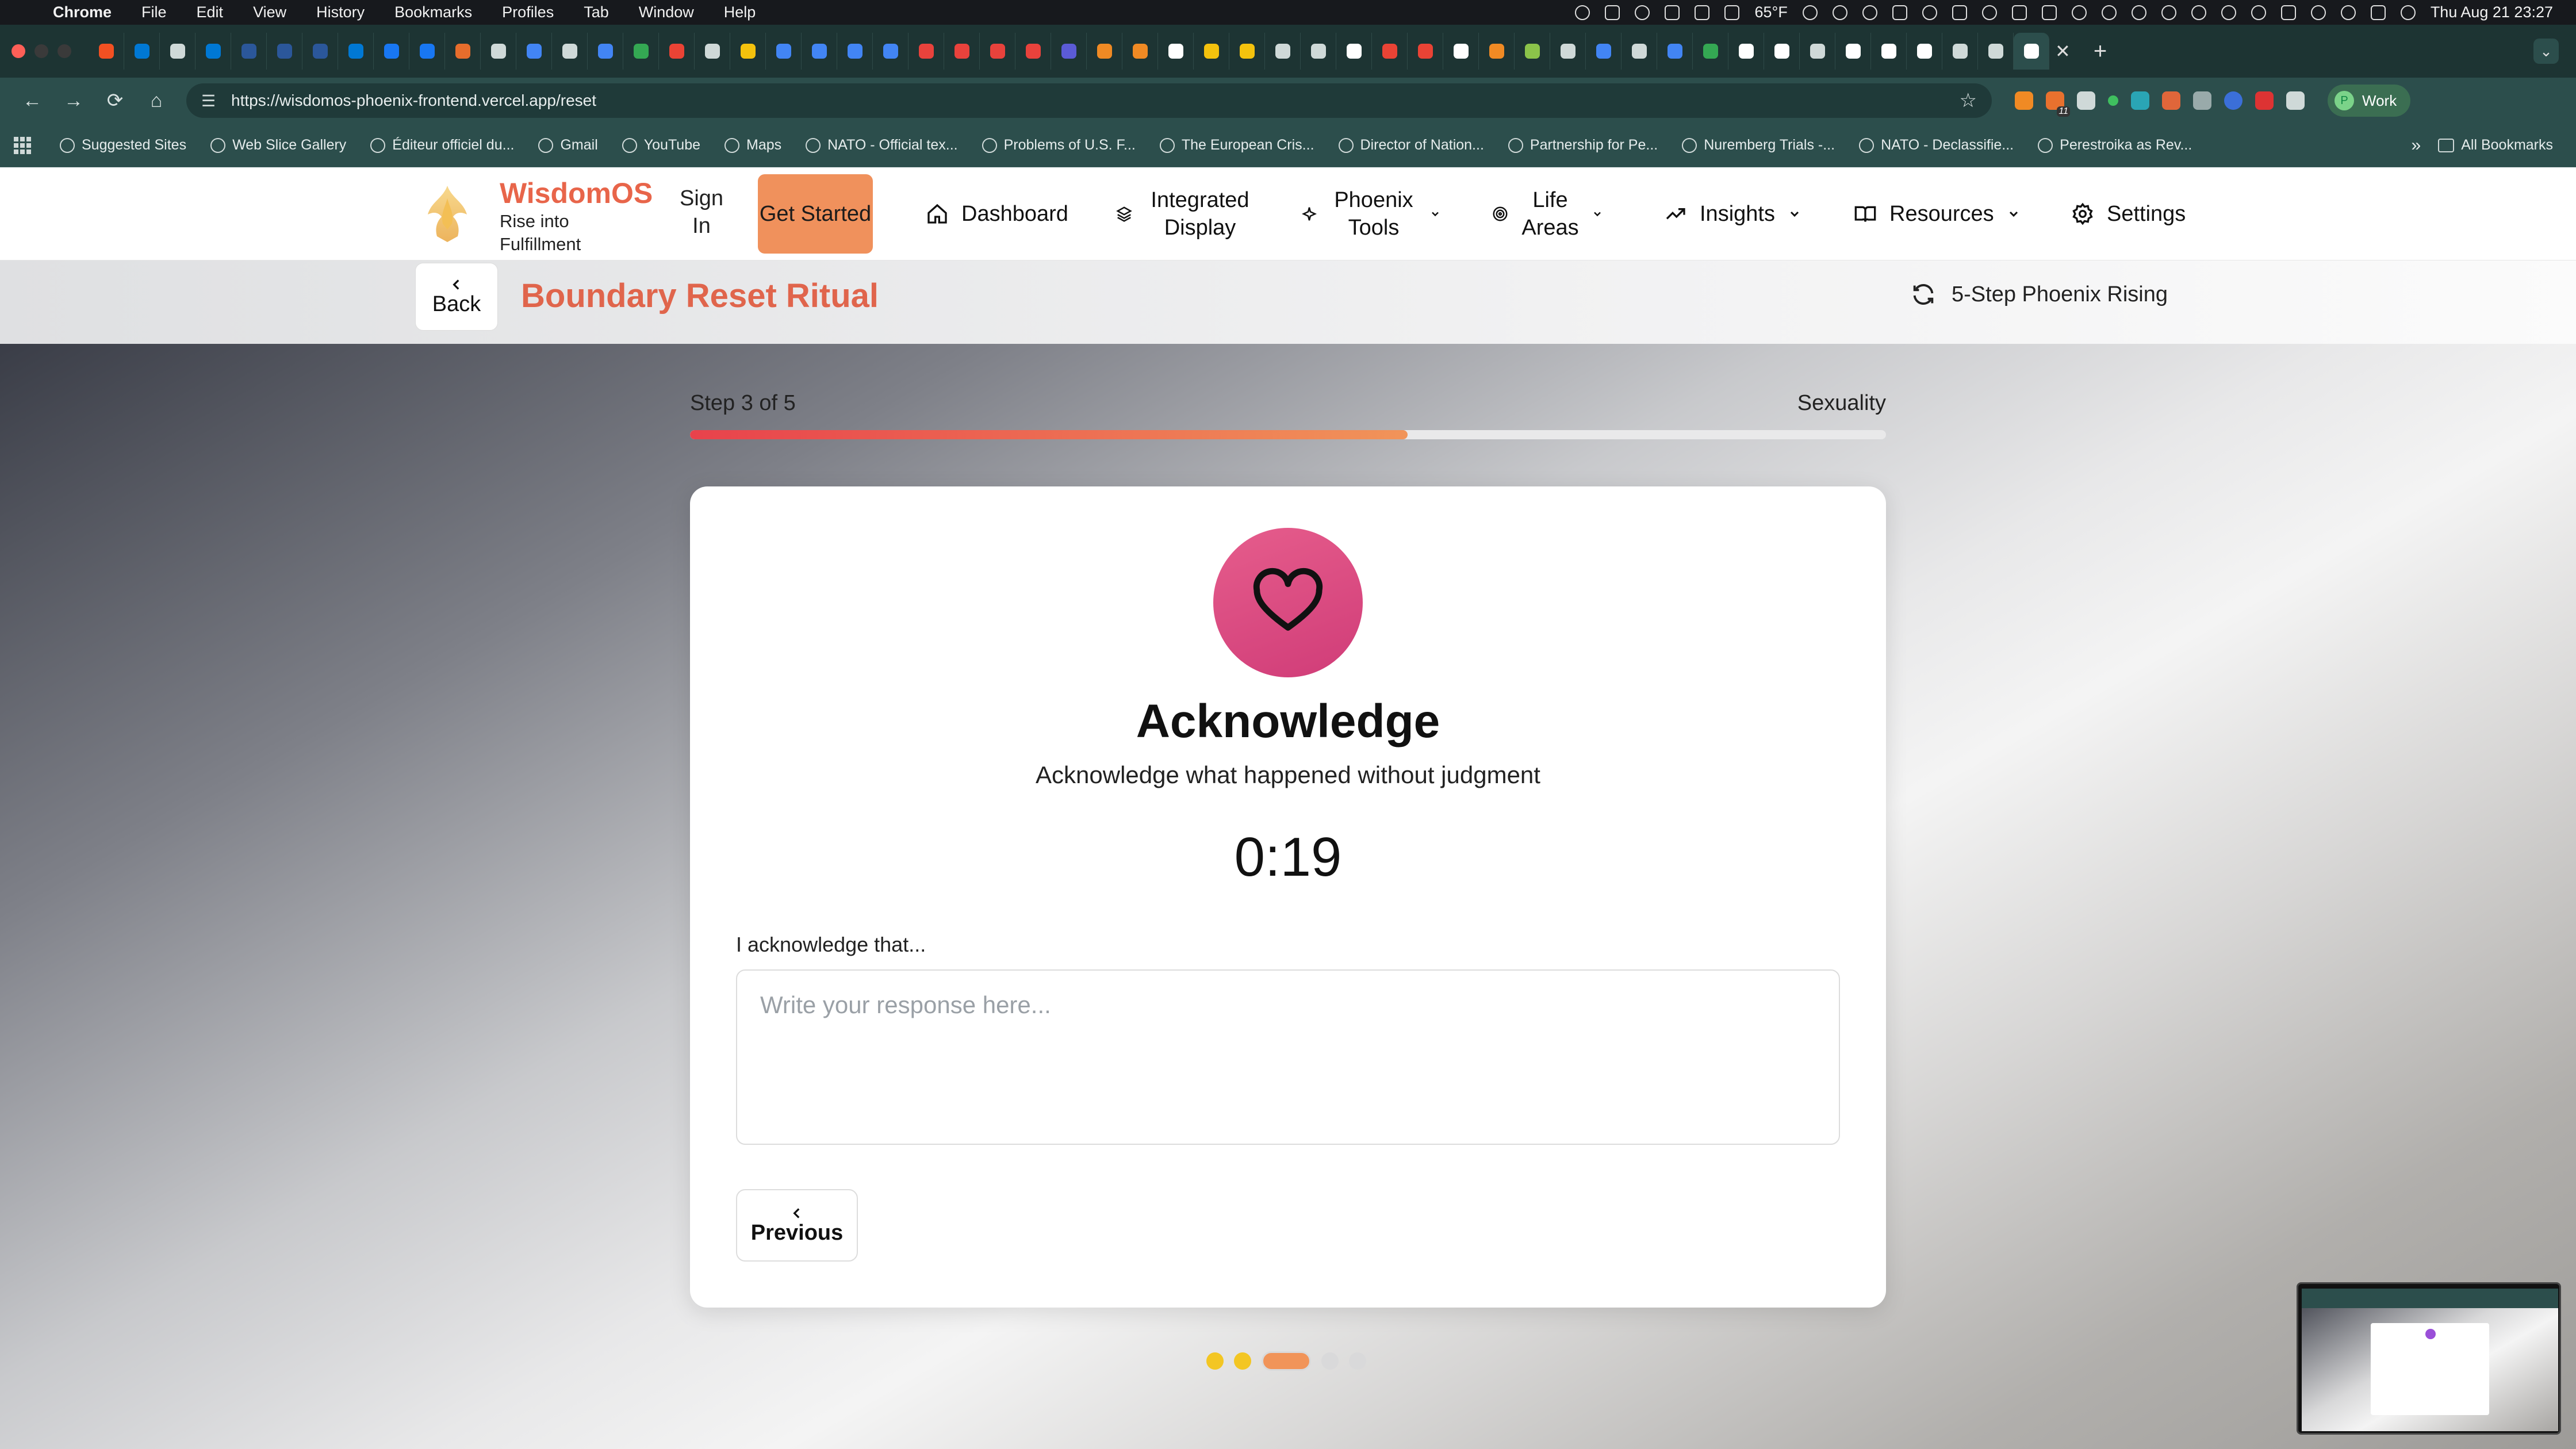 This screenshot has height=1449, width=2576. What do you see at coordinates (596, 12) in the screenshot?
I see `menu-tab: Tab` at bounding box center [596, 12].